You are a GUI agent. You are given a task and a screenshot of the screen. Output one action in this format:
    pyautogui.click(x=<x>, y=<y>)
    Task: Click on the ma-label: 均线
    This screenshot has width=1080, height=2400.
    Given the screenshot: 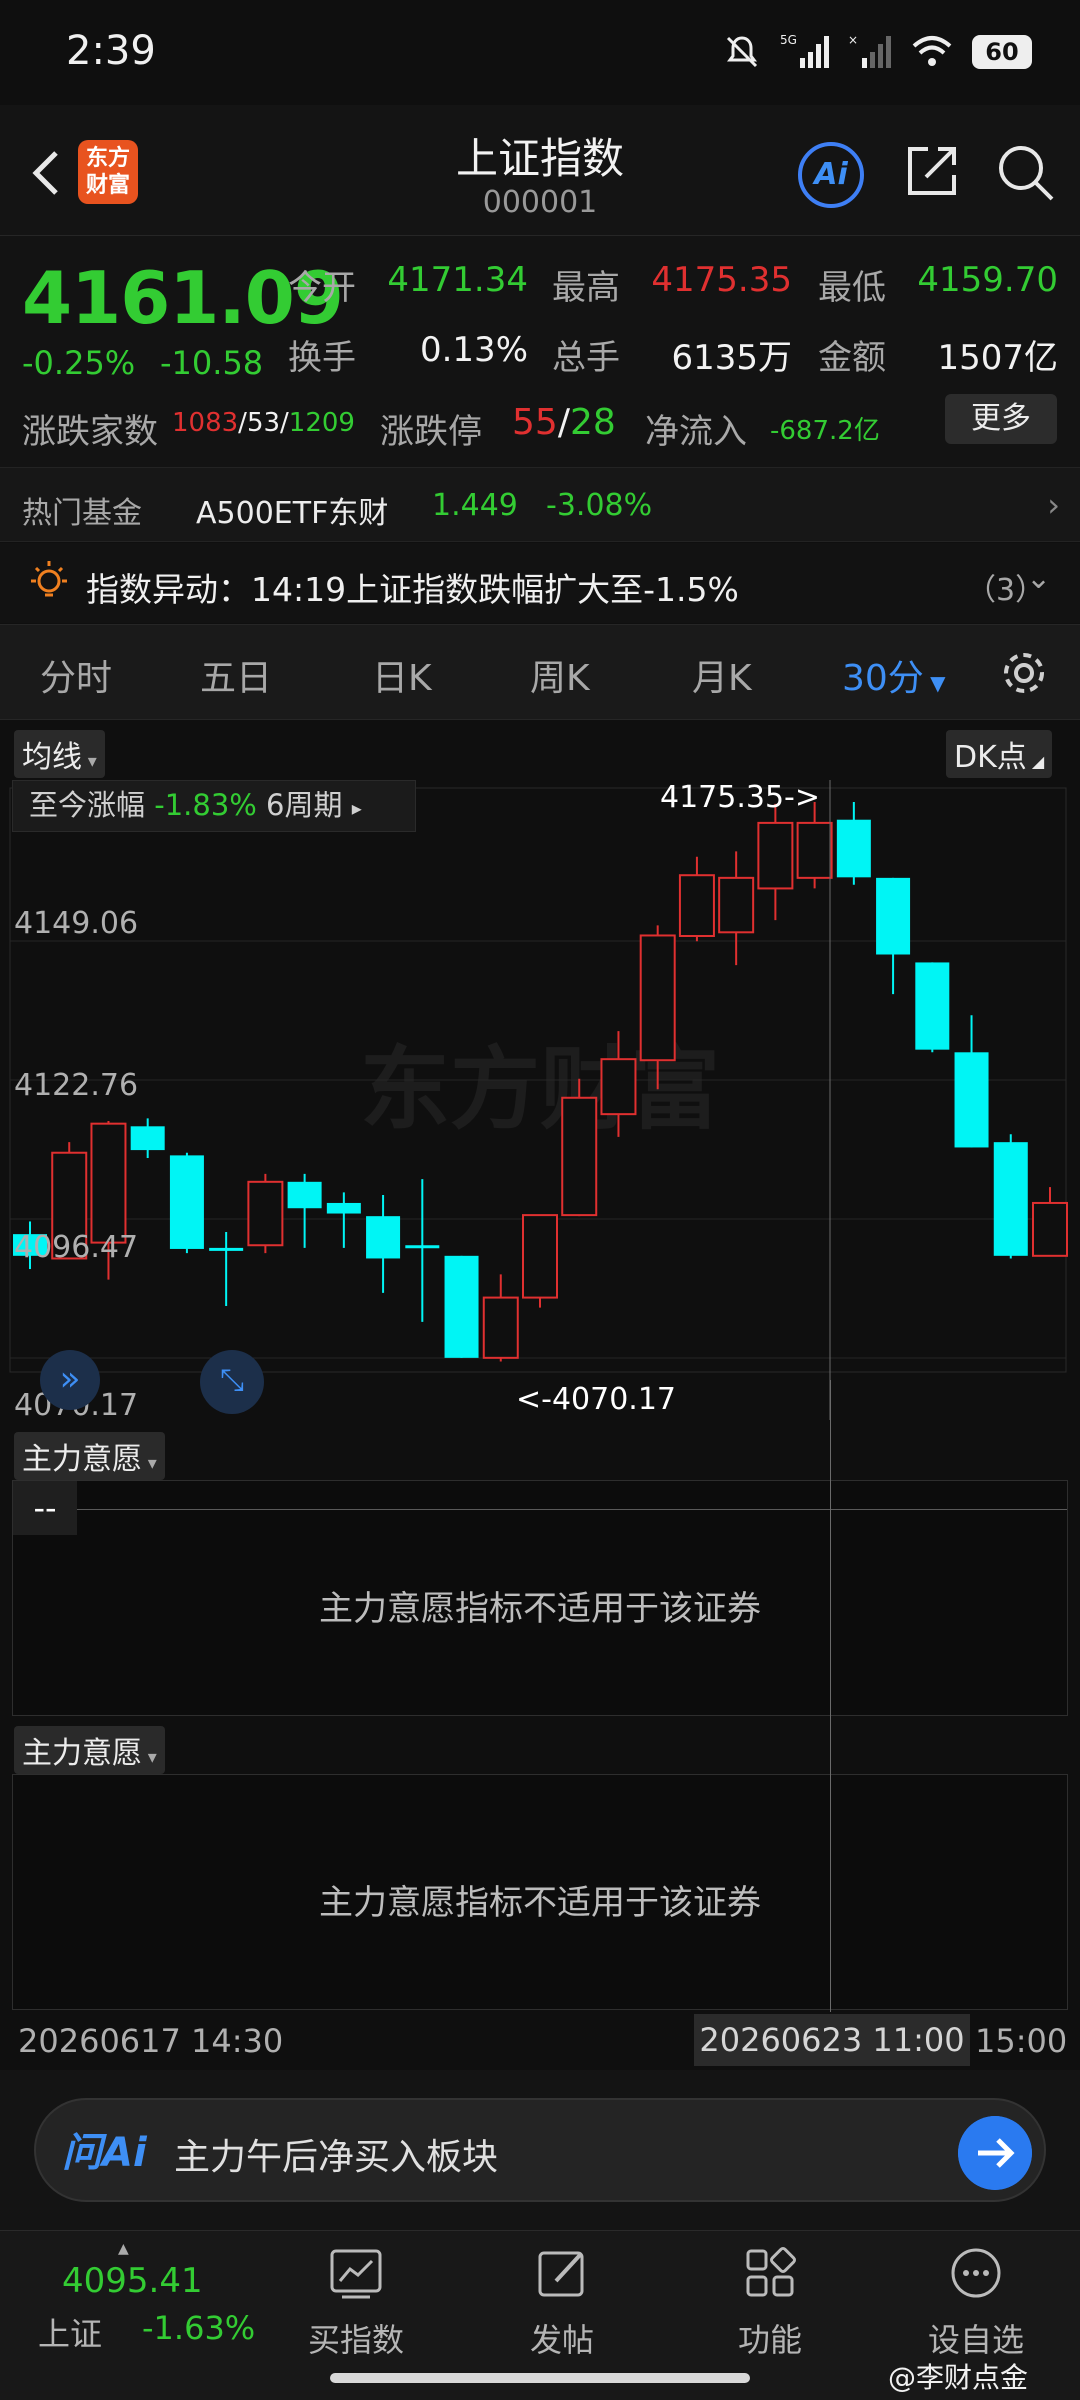 What is the action you would take?
    pyautogui.click(x=52, y=757)
    